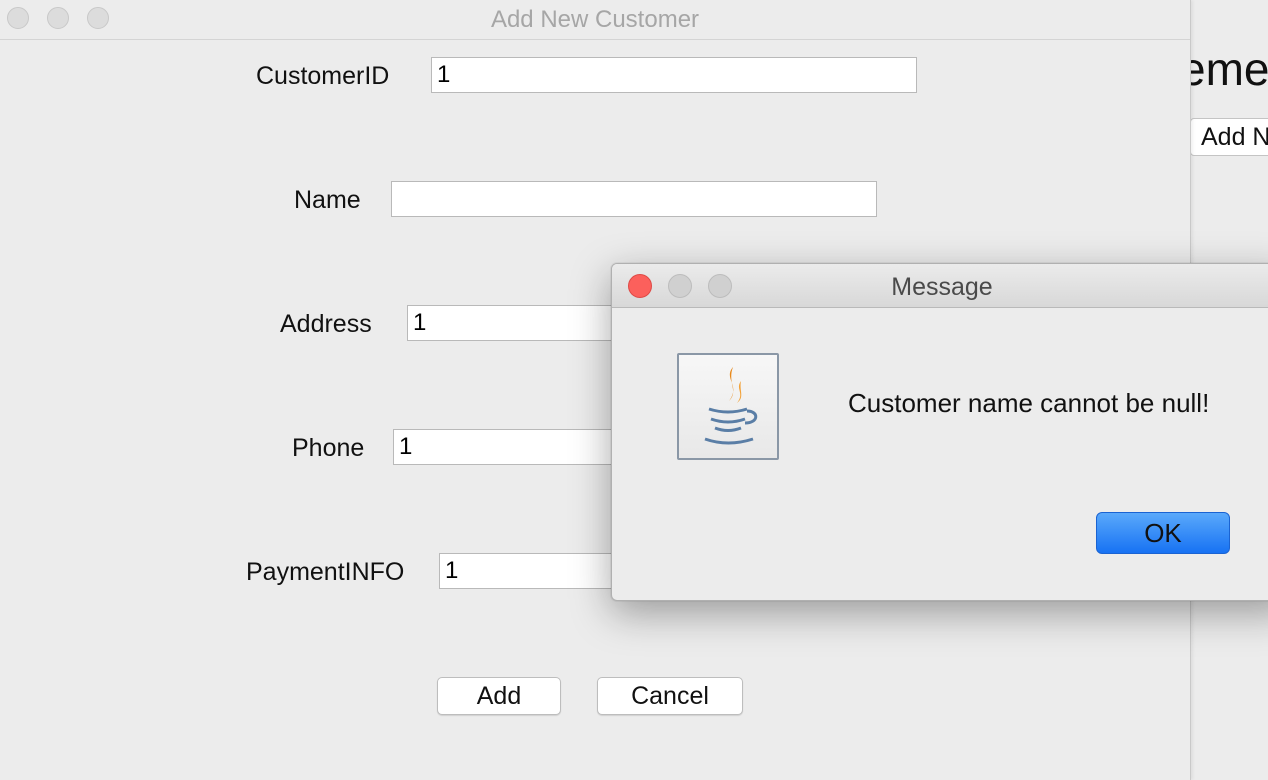  What do you see at coordinates (670, 696) in the screenshot?
I see `cancel-button: Cancel` at bounding box center [670, 696].